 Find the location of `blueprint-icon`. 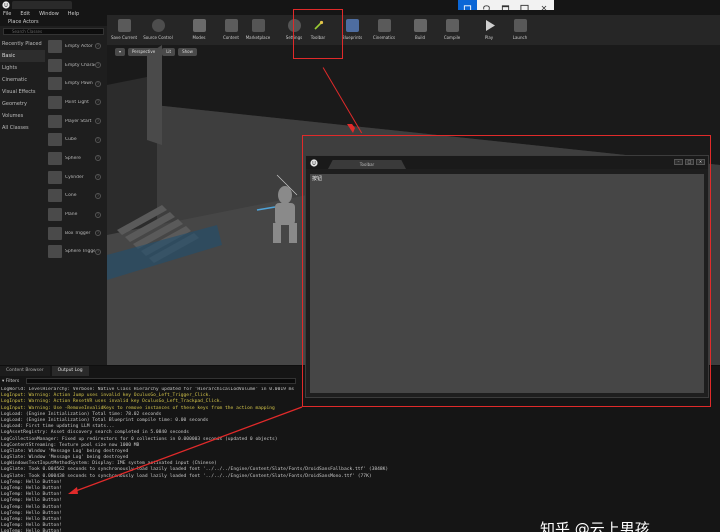

blueprint-icon is located at coordinates (352, 25).